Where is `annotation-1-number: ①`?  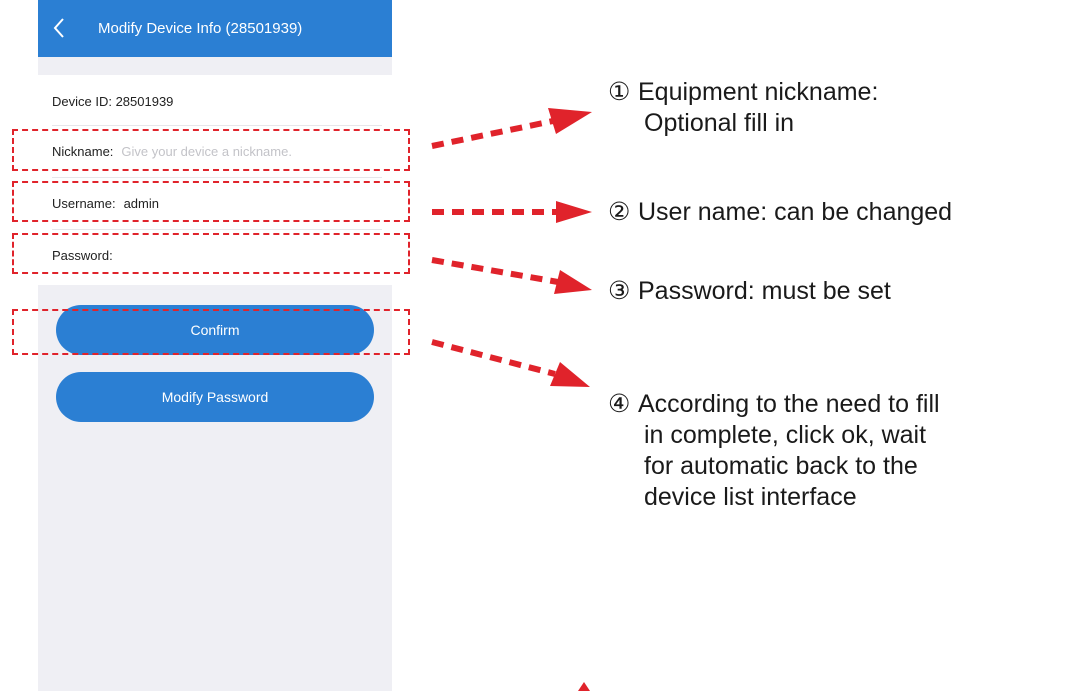 annotation-1-number: ① is located at coordinates (619, 92).